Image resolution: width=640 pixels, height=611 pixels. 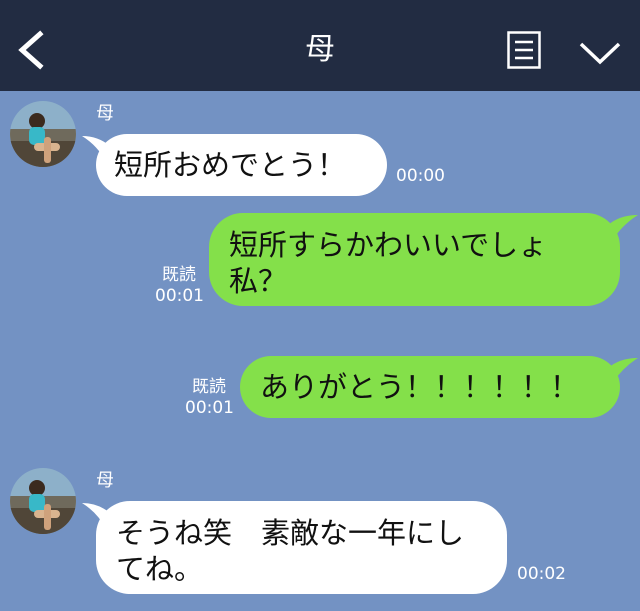 I want to click on message-bubble: 短所すらかわいいでしょ私？, so click(x=414, y=259).